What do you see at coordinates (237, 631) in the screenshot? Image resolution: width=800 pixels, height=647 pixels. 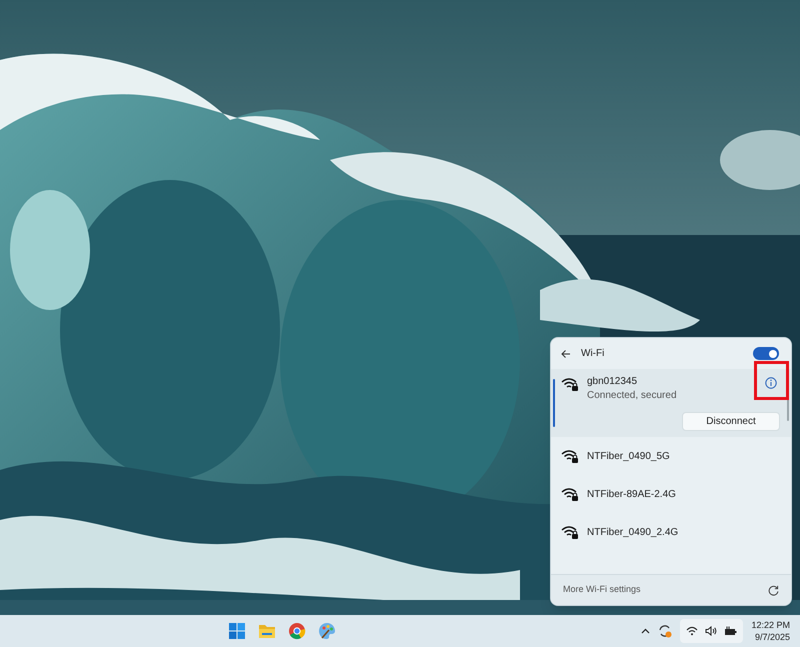 I see `windows-start-icon` at bounding box center [237, 631].